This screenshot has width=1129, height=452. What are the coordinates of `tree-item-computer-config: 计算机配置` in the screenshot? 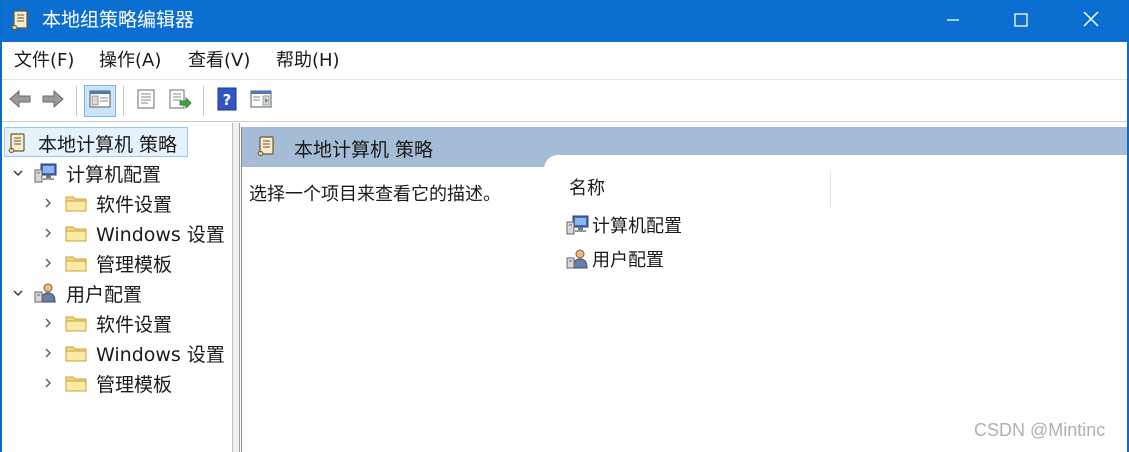 It's located at (85, 173).